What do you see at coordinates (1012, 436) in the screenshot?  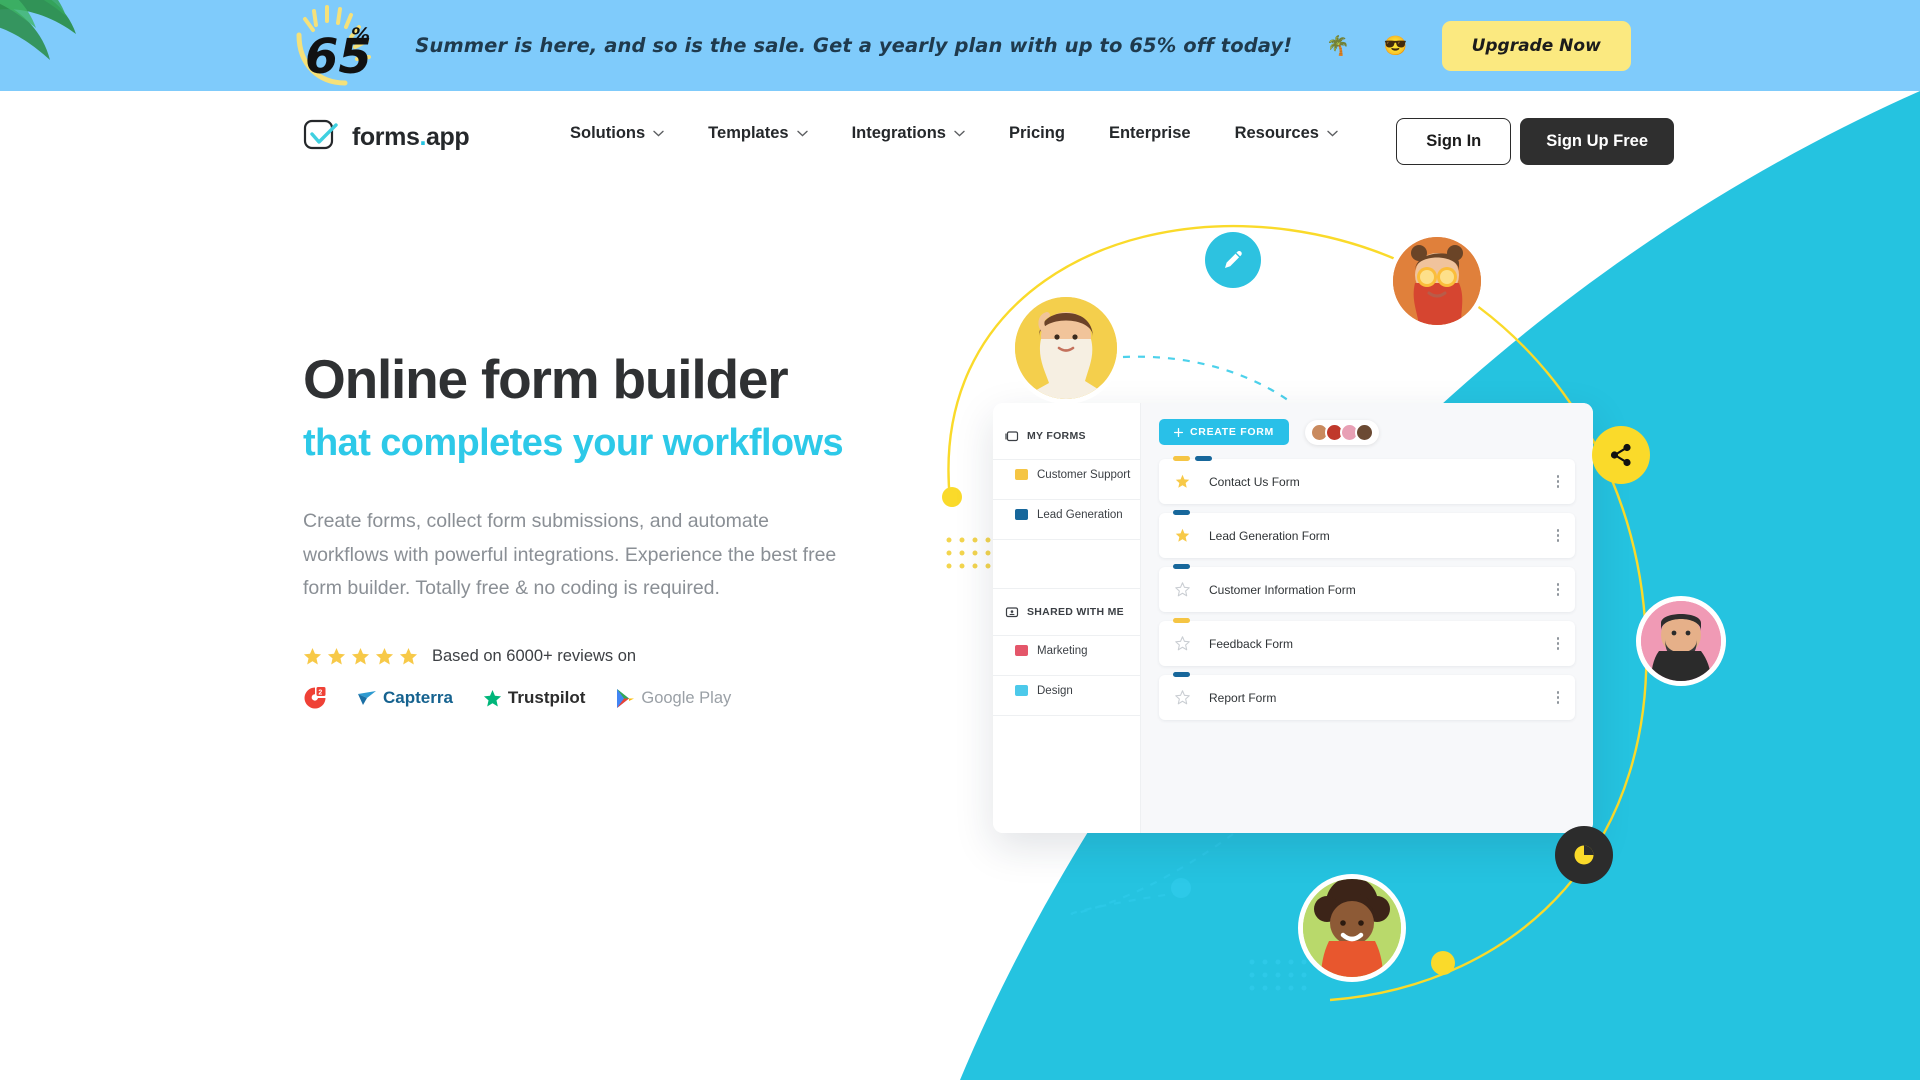 I see `folder-icon` at bounding box center [1012, 436].